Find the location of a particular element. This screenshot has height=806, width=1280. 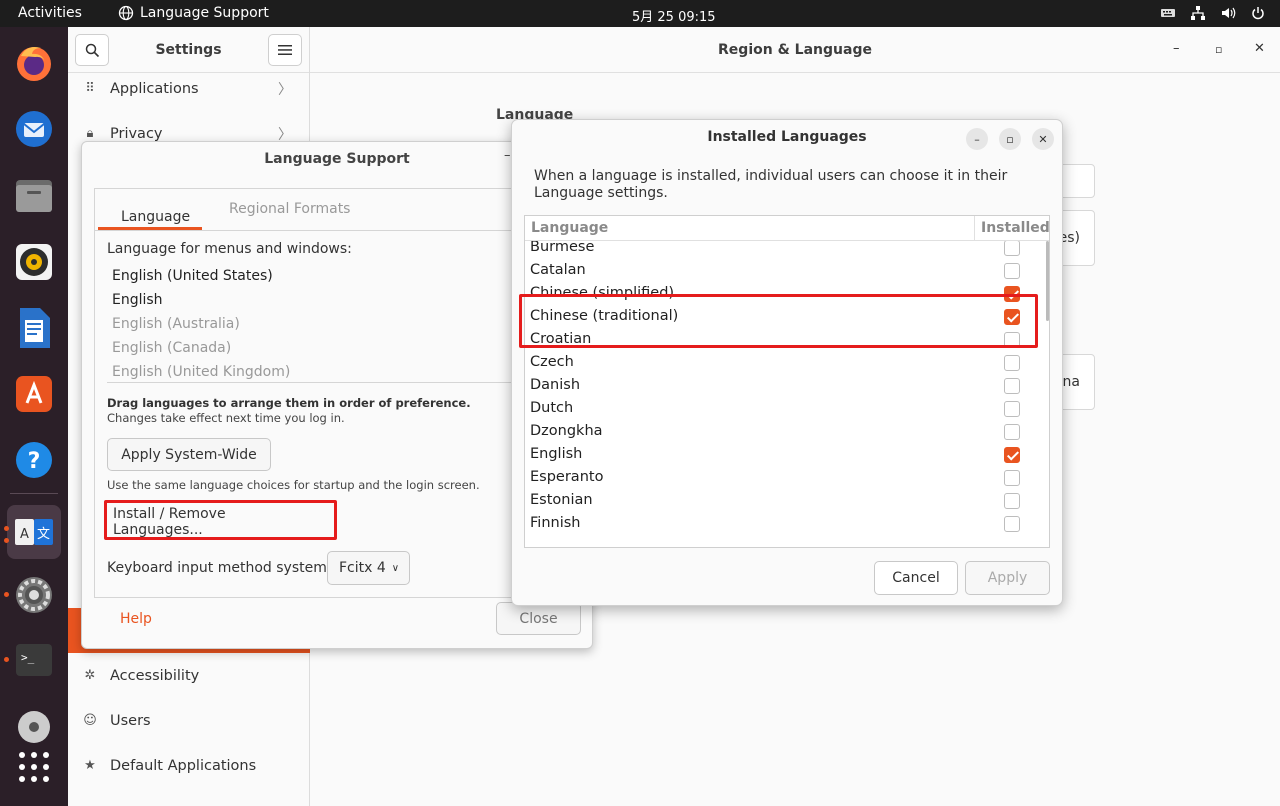

lock-icon: 🔒︎ is located at coordinates (90, 133).